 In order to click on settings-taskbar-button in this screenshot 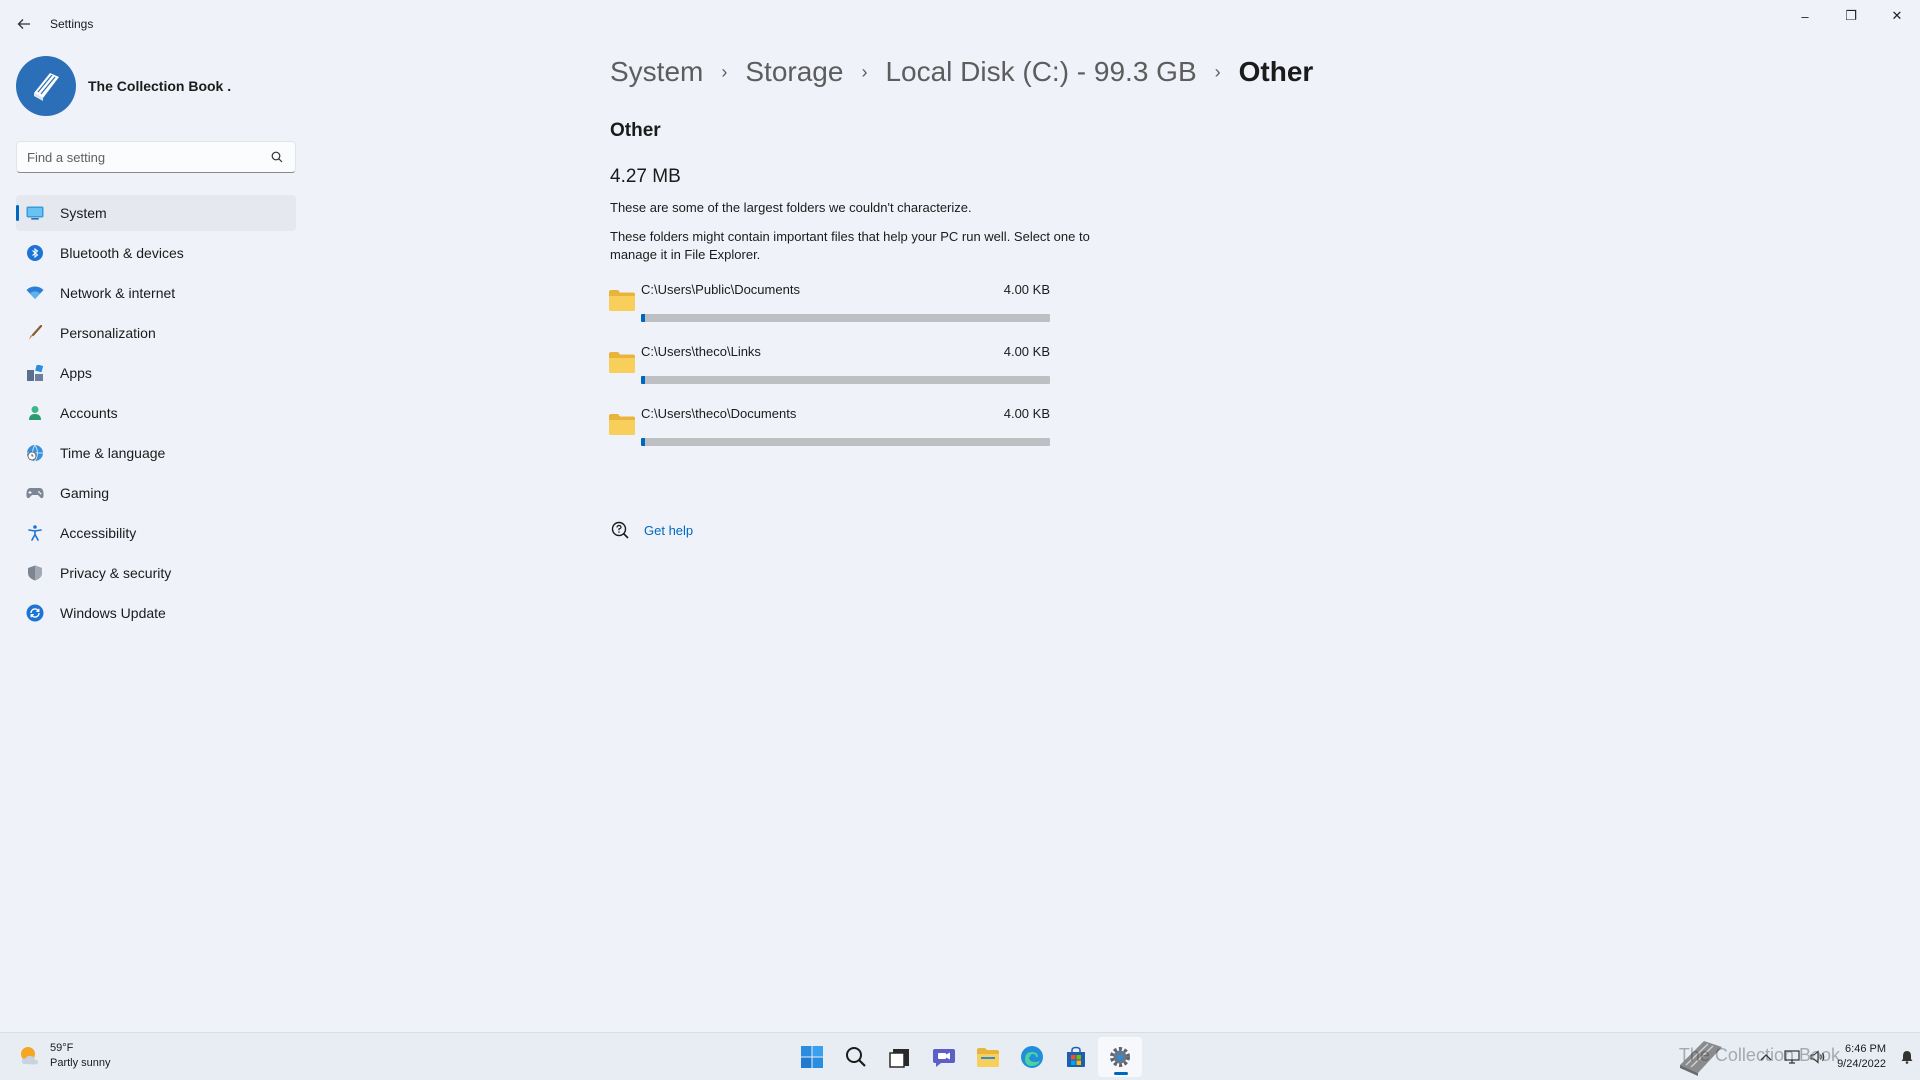, I will do `click(1120, 1057)`.